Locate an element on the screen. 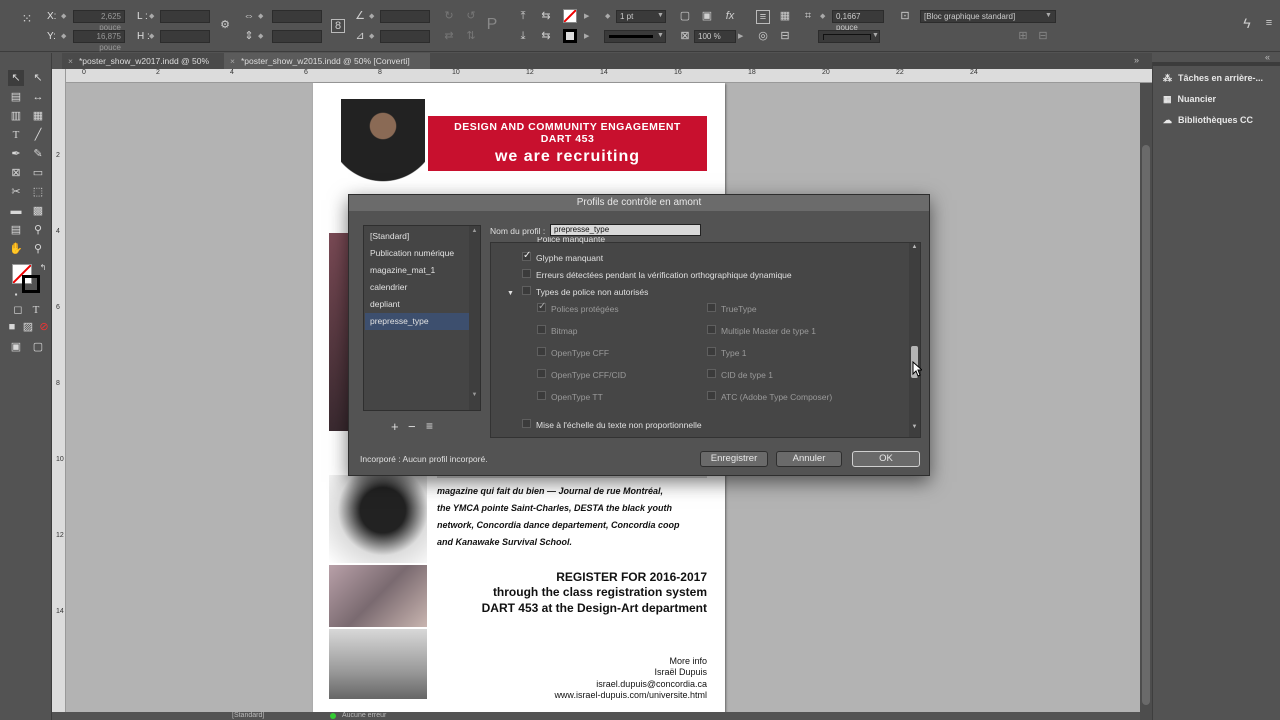 The height and width of the screenshot is (720, 1280). cid-type1-checkbox is located at coordinates (711, 373).